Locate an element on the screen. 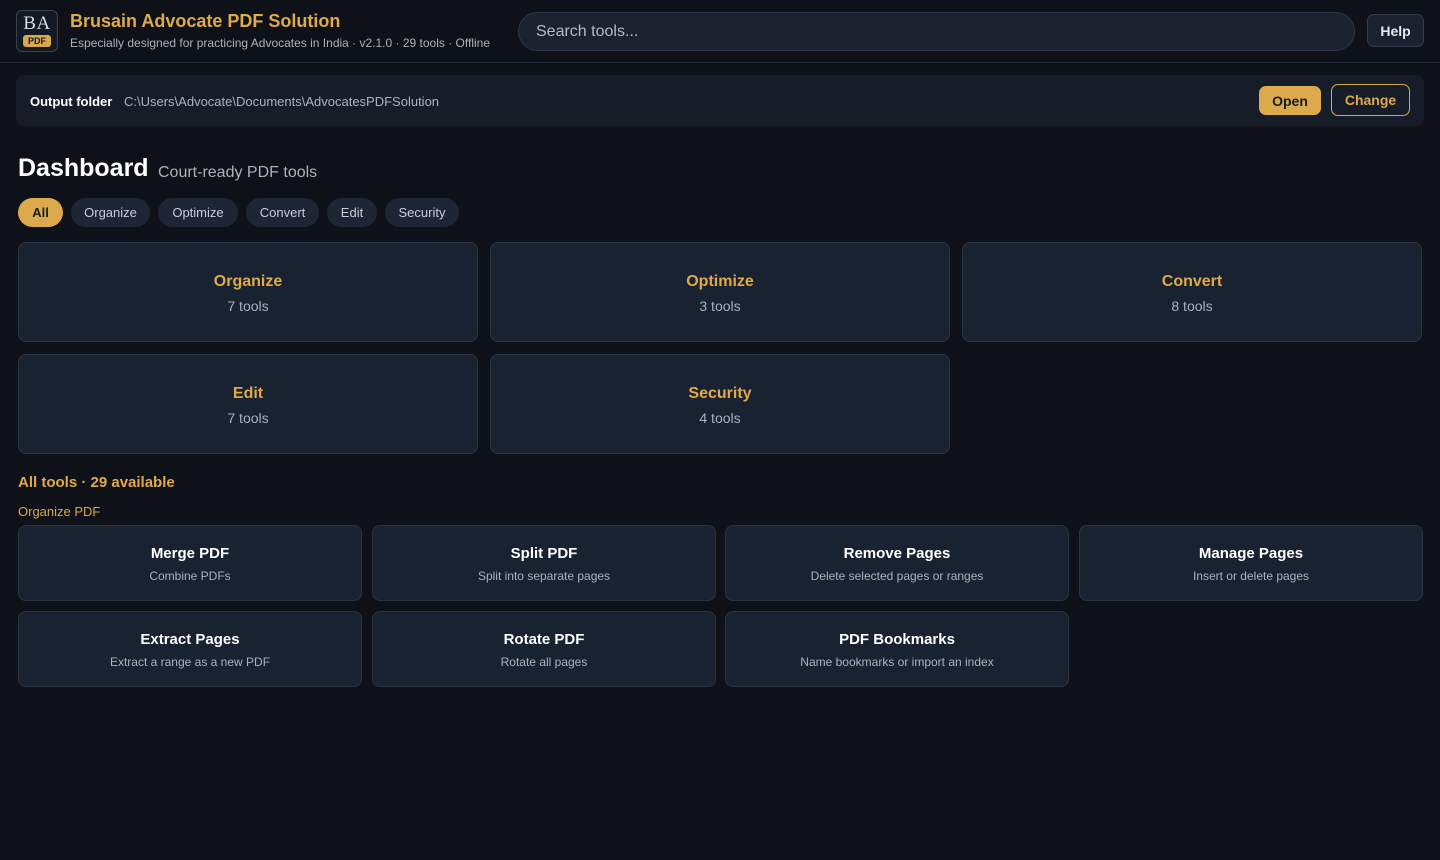 The width and height of the screenshot is (1440, 860). logo-badge: PDF is located at coordinates (37, 41).